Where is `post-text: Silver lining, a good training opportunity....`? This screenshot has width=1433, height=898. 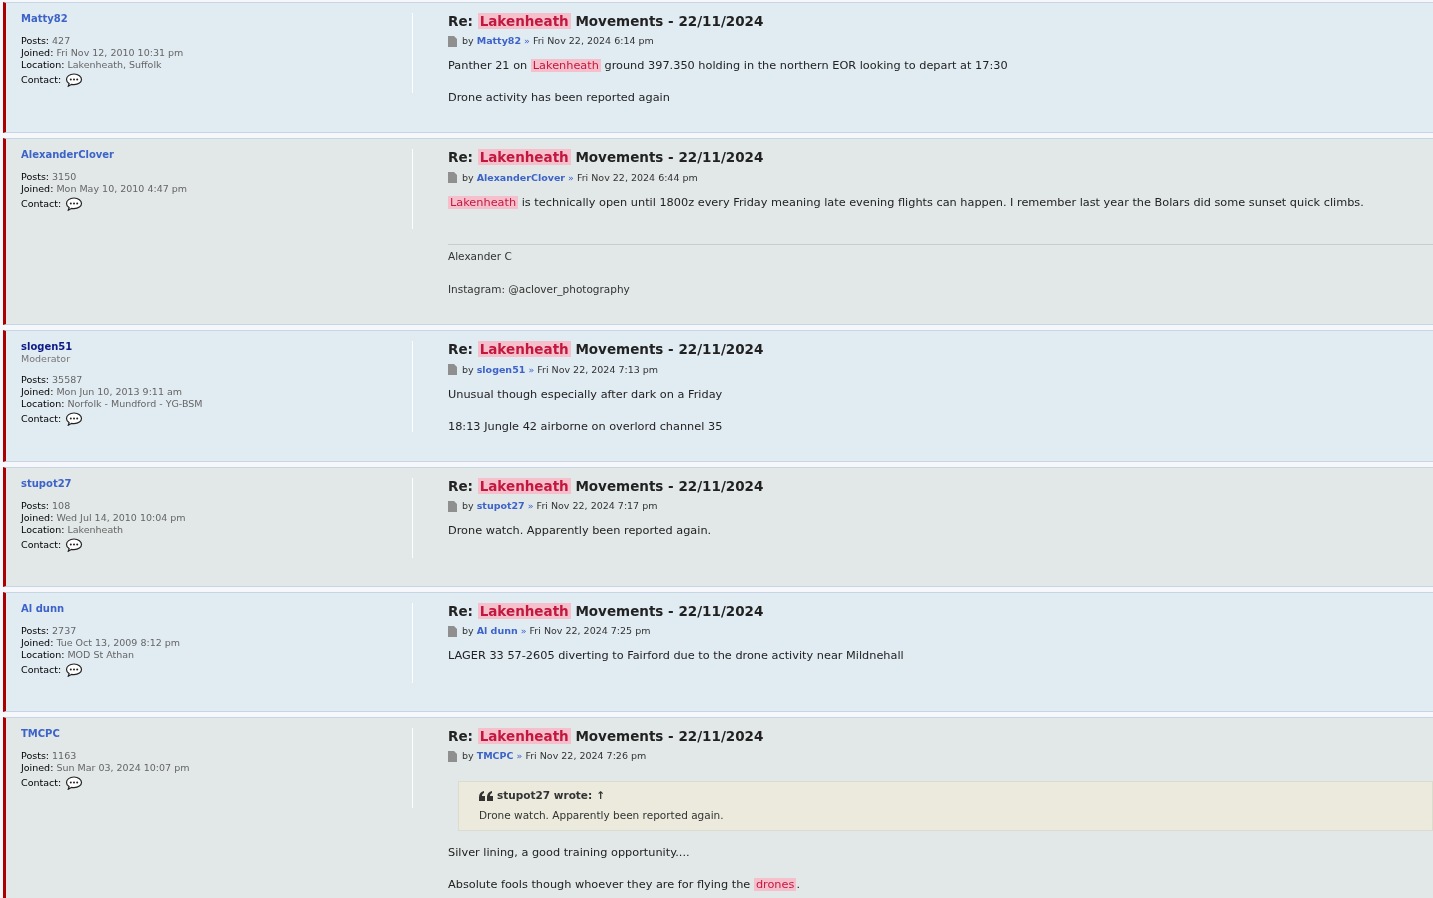 post-text: Silver lining, a good training opportunity.... is located at coordinates (569, 852).